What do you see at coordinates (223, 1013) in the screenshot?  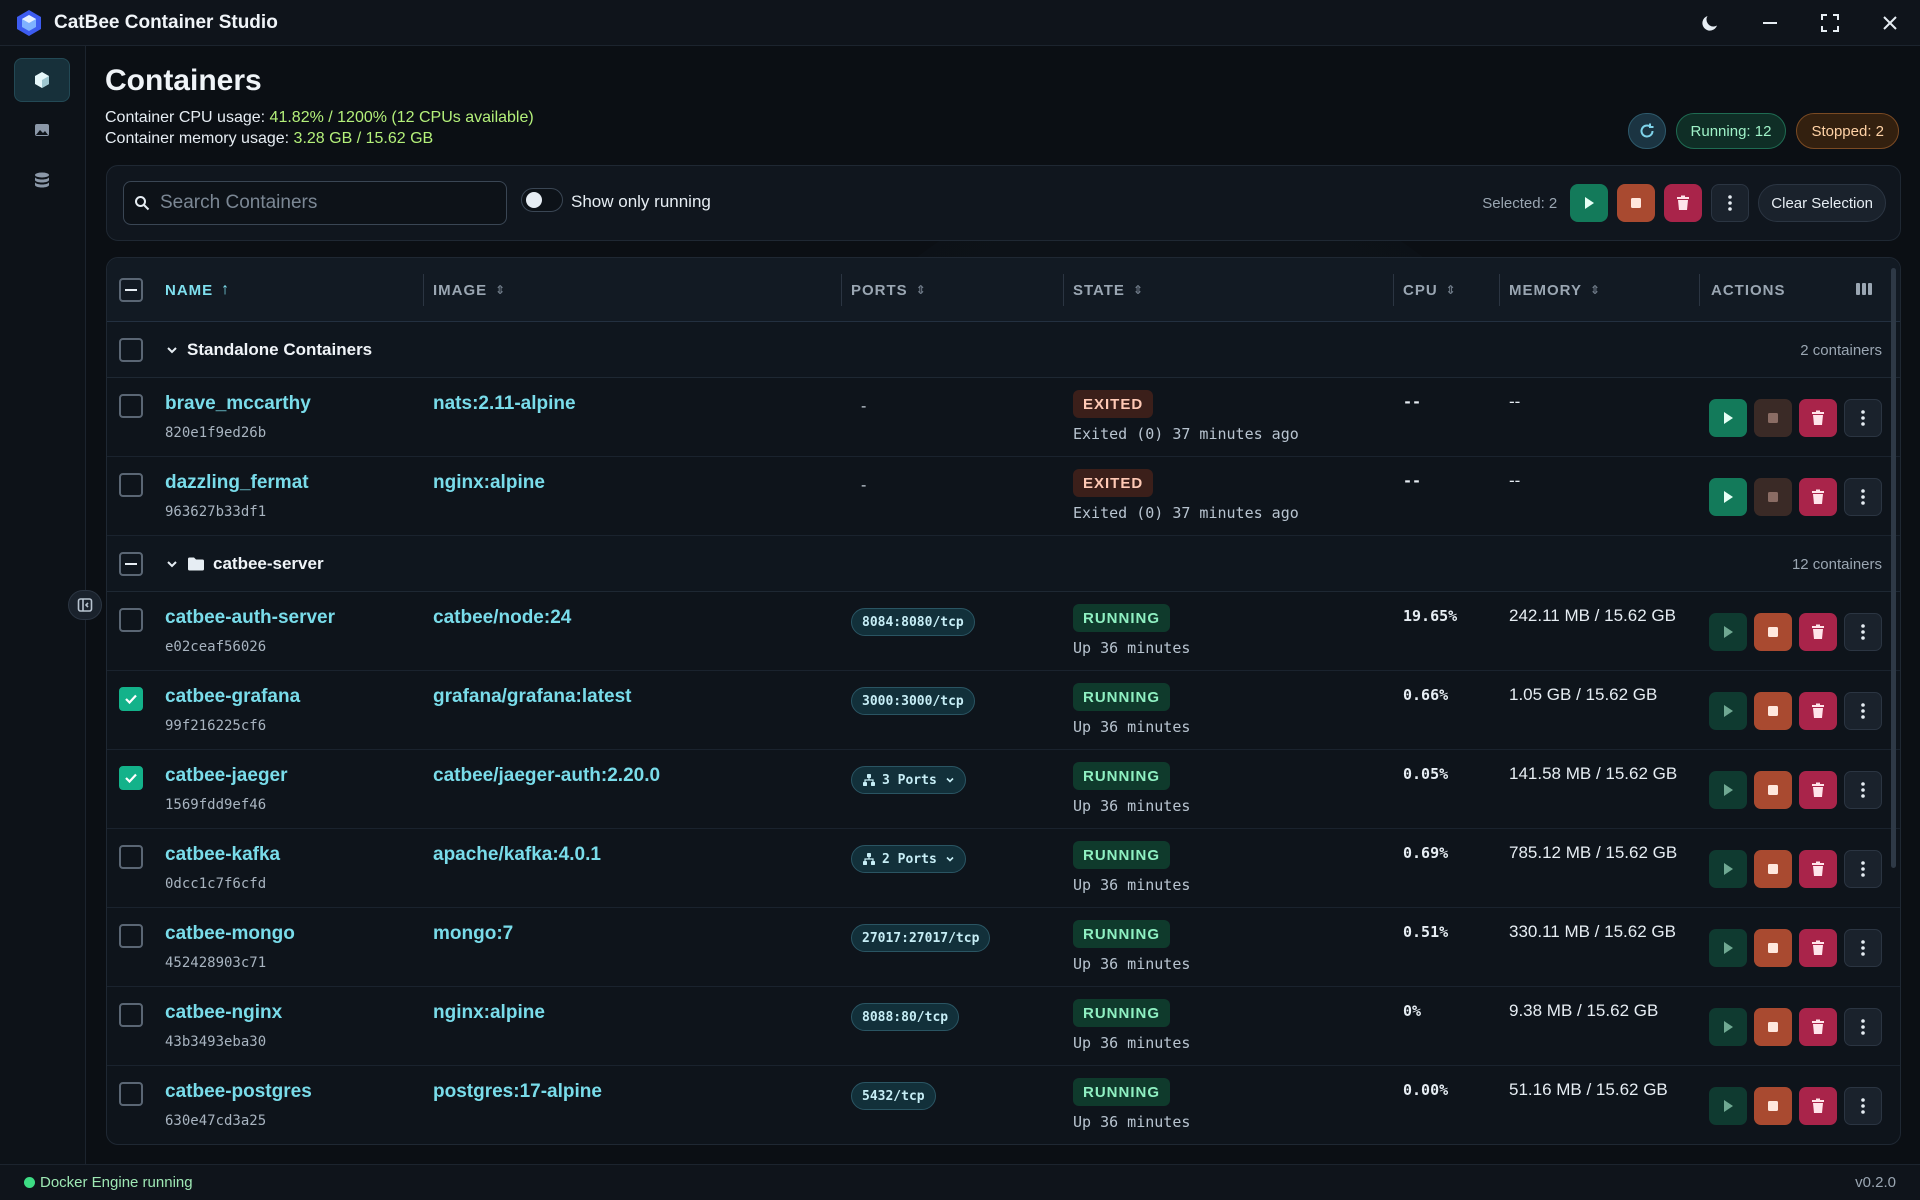 I see `container-name: catbee-nginx` at bounding box center [223, 1013].